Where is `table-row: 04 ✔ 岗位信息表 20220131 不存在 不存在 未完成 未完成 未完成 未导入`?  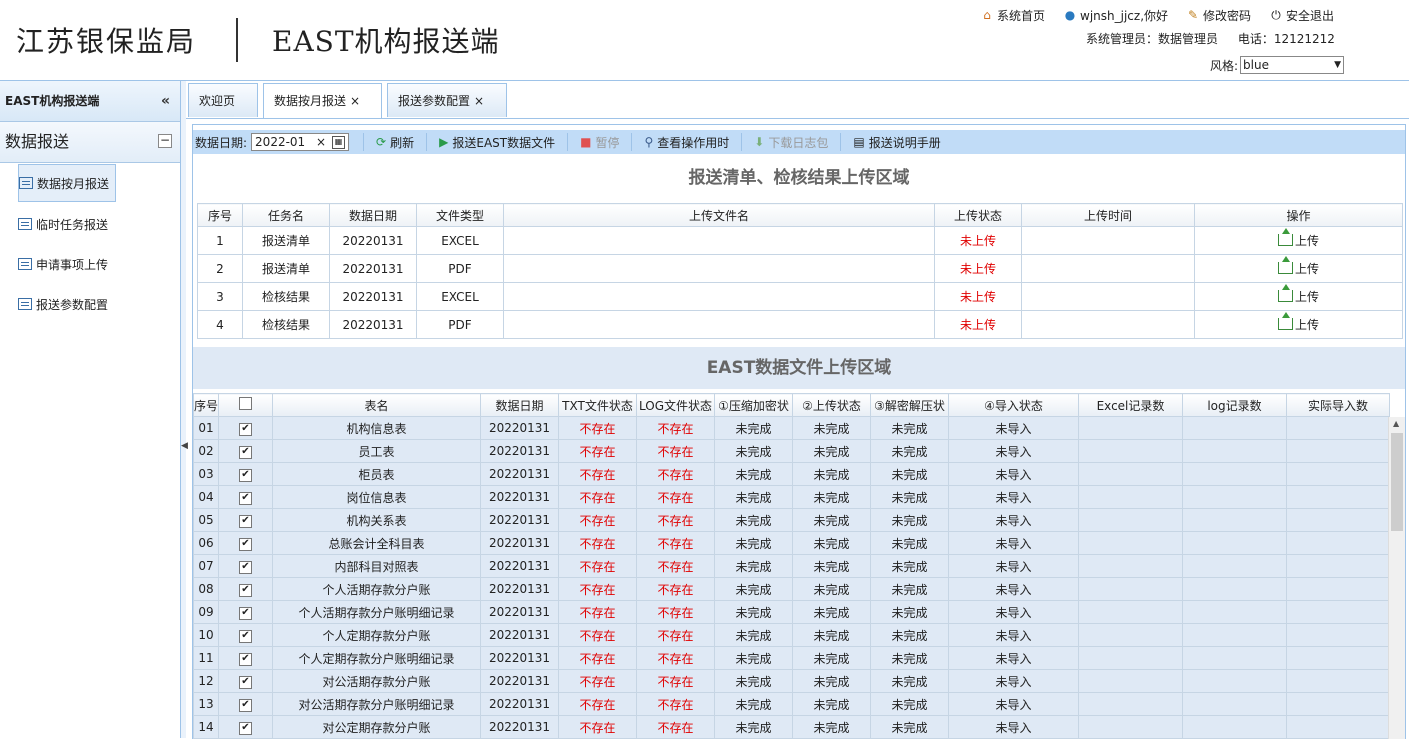
table-row: 04 ✔ 岗位信息表 20220131 不存在 不存在 未完成 未完成 未完成 未导入 is located at coordinates (791, 497).